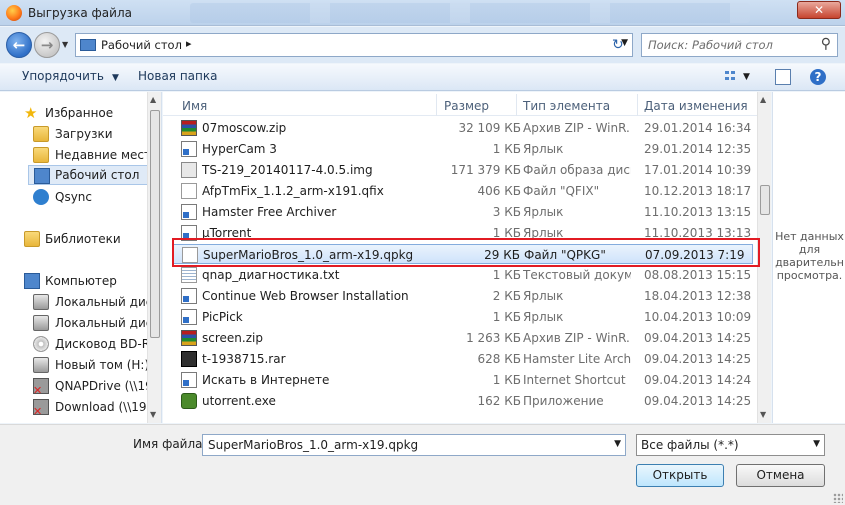 Image resolution: width=845 pixels, height=505 pixels. Describe the element at coordinates (780, 475) in the screenshot. I see `cancel-button: Отмена` at that location.